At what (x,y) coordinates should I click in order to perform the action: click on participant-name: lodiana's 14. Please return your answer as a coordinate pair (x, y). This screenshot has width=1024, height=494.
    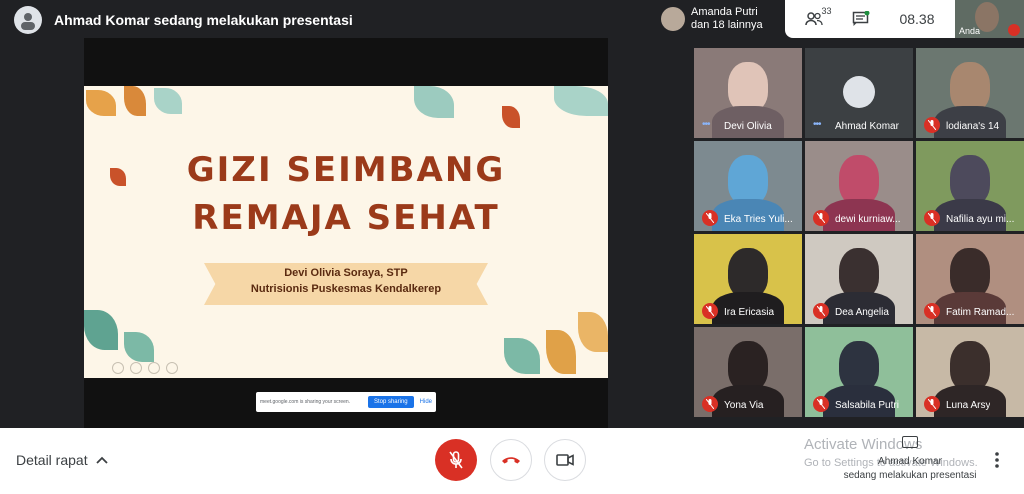
    Looking at the image, I should click on (973, 126).